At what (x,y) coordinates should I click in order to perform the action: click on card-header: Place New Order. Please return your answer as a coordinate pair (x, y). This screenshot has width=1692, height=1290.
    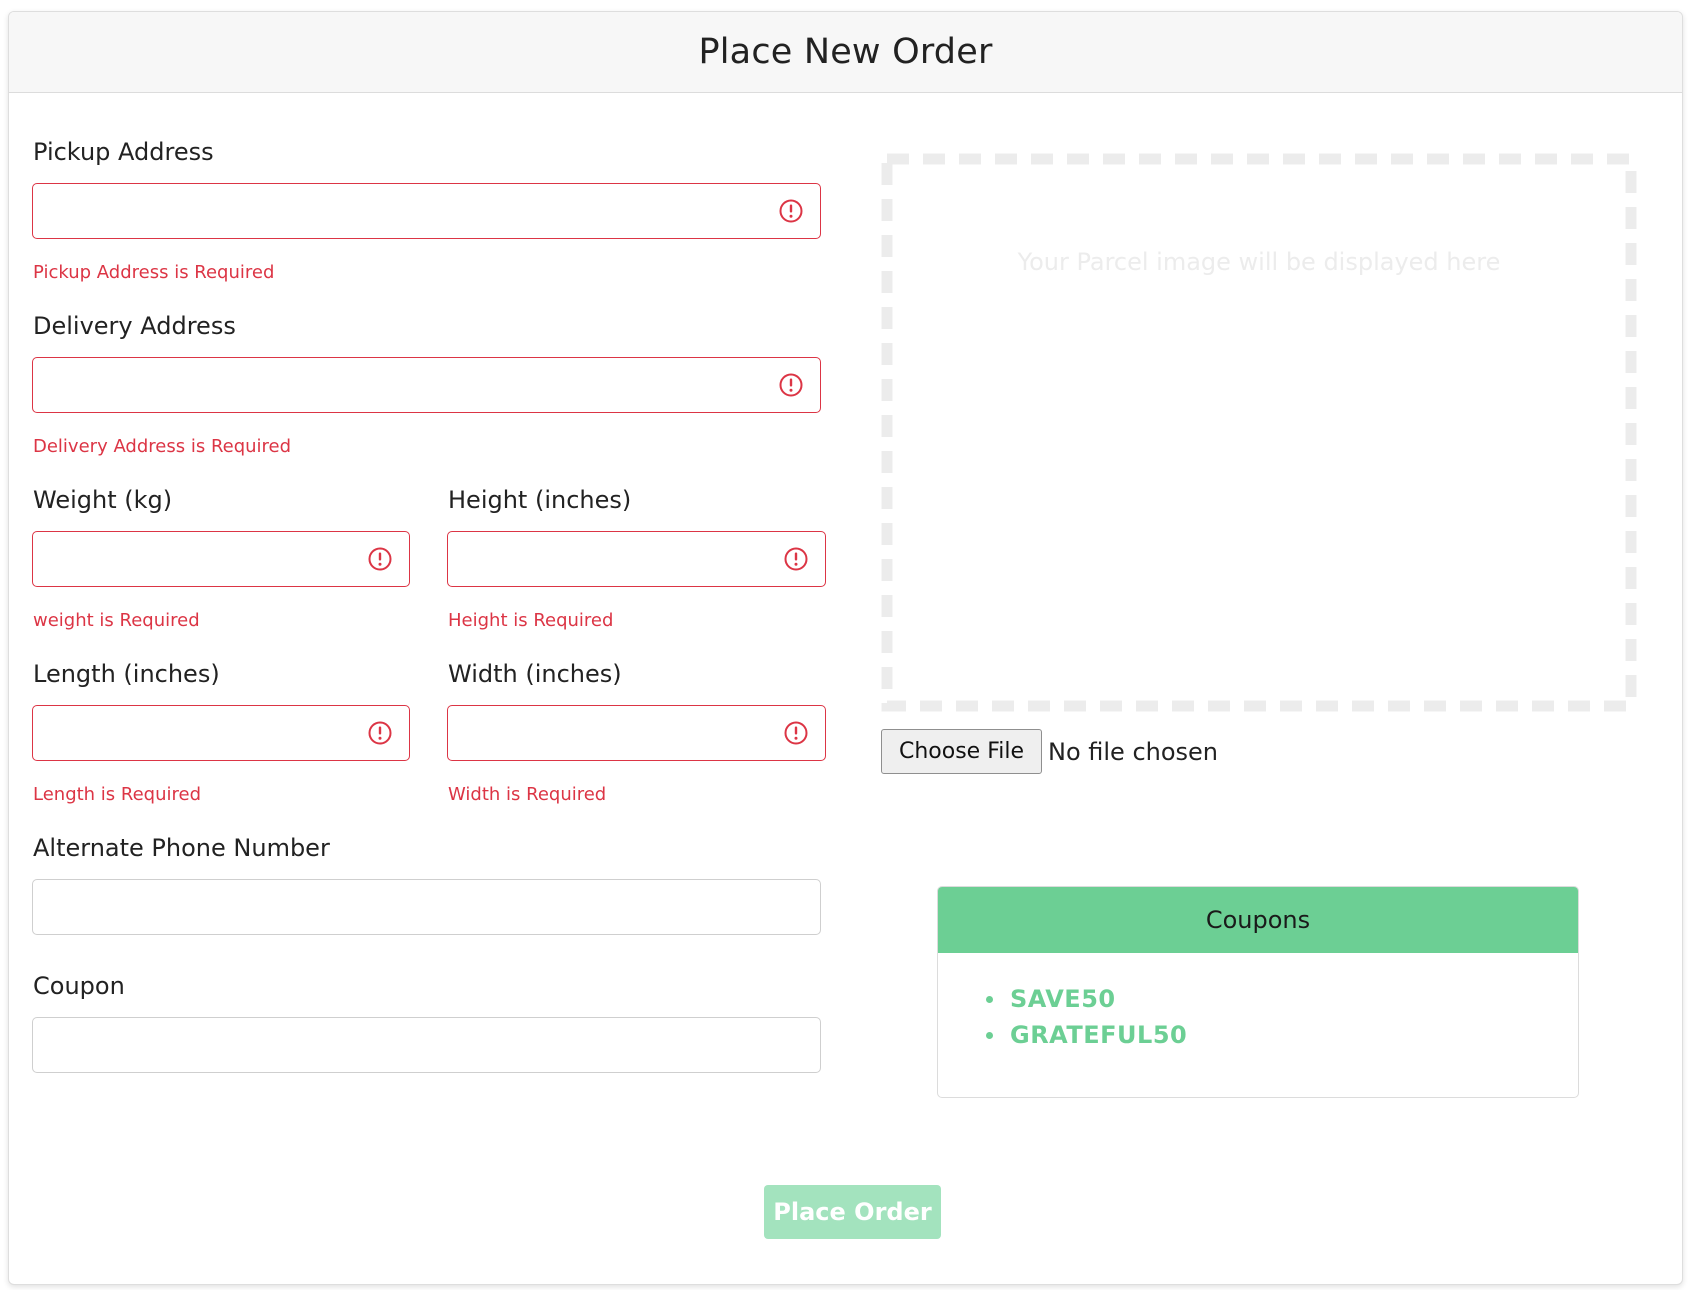
    Looking at the image, I should click on (845, 52).